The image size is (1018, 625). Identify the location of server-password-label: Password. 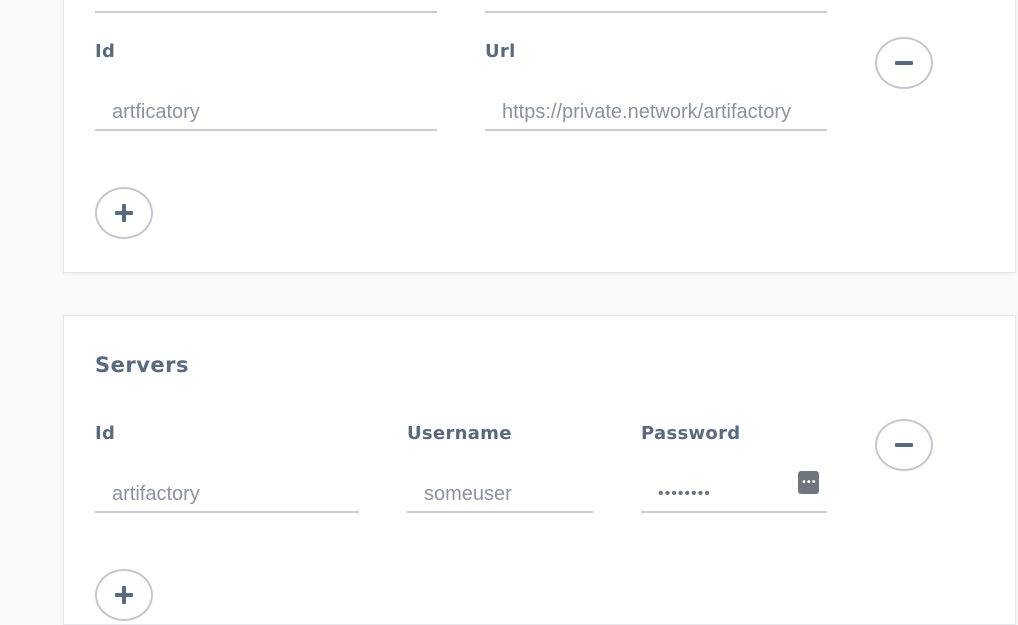
(691, 433).